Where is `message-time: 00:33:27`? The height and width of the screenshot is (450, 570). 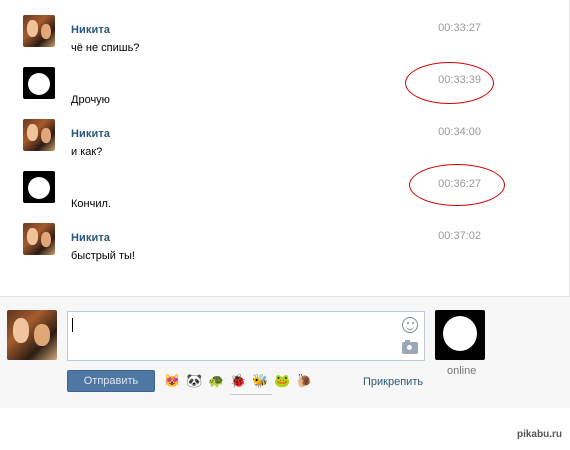 message-time: 00:33:27 is located at coordinates (459, 28).